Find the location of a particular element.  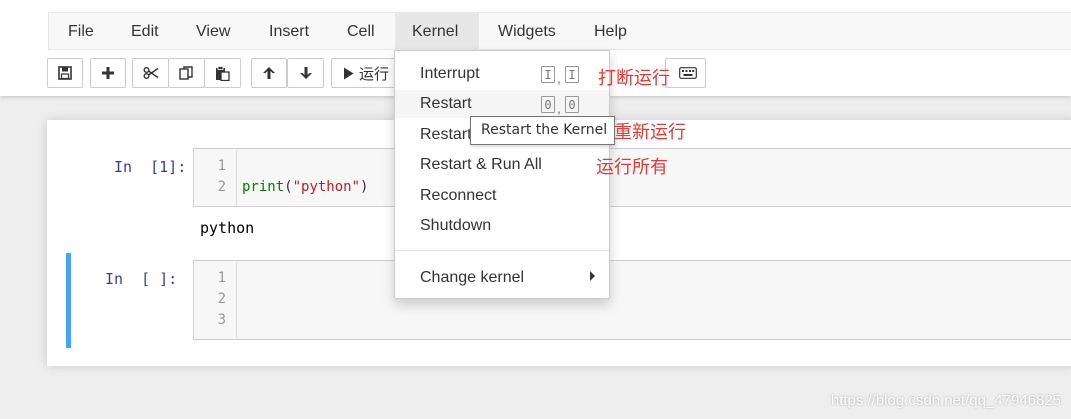

kernel-shutdown: Shutdown is located at coordinates (502, 226).